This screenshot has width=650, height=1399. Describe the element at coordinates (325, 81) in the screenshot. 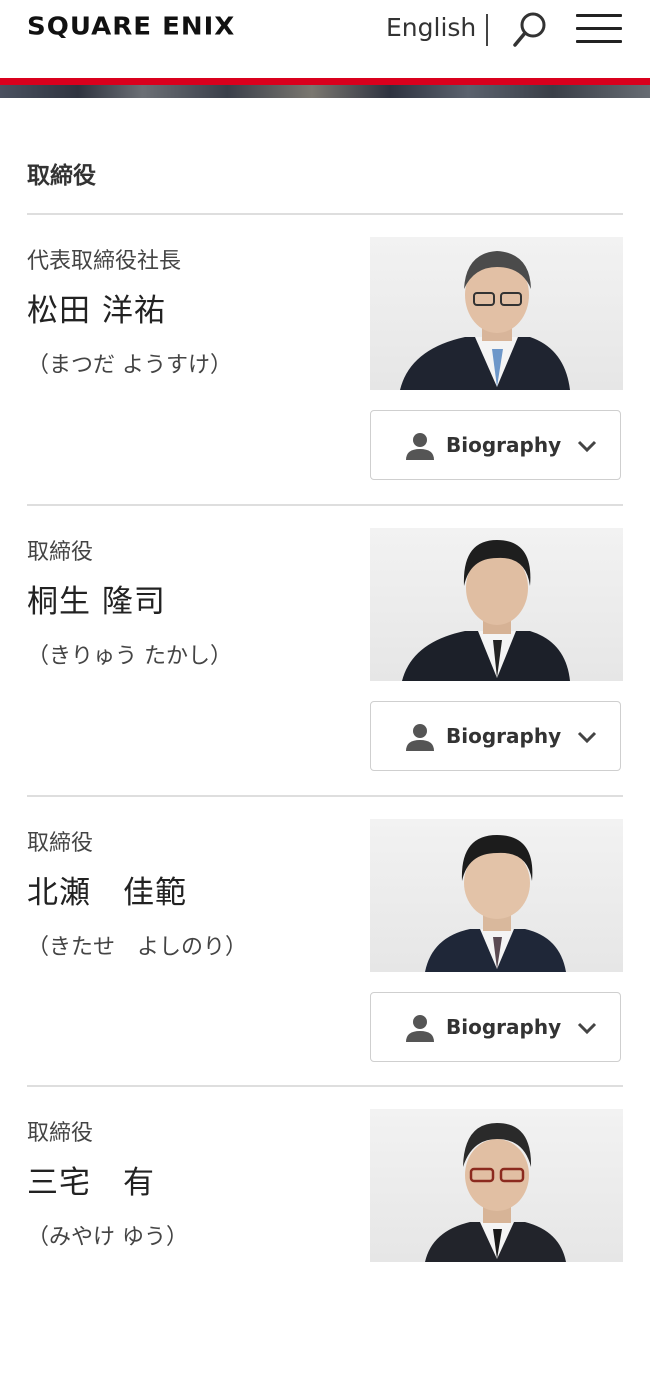

I see `header-accent-bar` at that location.